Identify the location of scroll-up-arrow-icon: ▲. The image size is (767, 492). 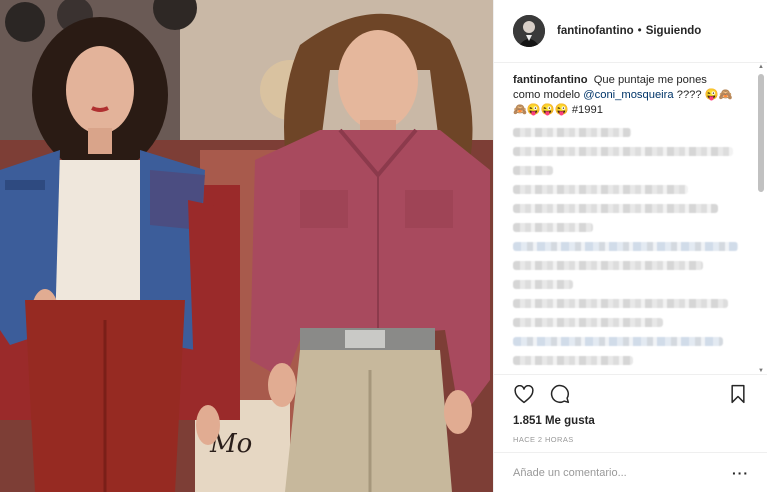
(761, 67).